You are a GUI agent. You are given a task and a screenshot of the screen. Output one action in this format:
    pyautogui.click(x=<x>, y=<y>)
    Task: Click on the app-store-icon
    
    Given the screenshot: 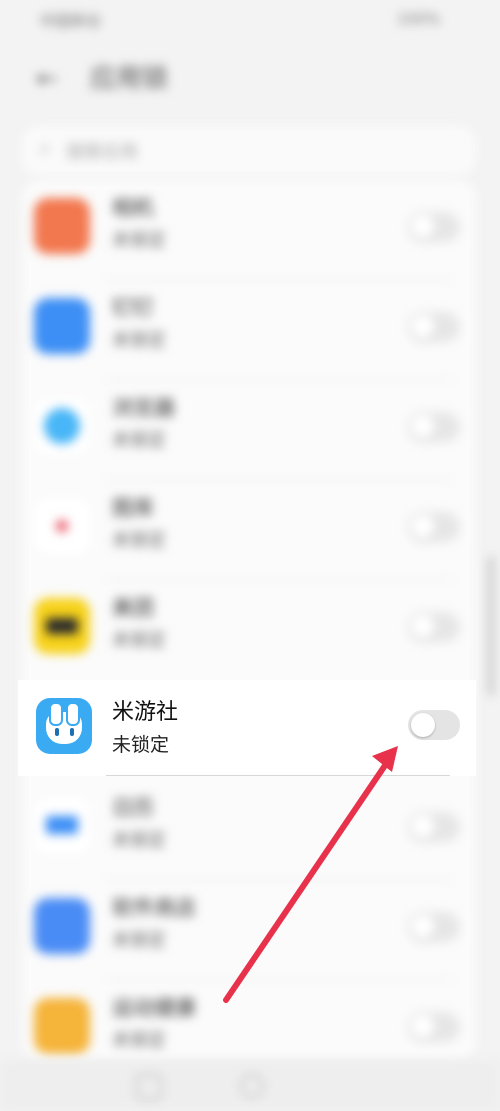 What is the action you would take?
    pyautogui.click(x=62, y=926)
    